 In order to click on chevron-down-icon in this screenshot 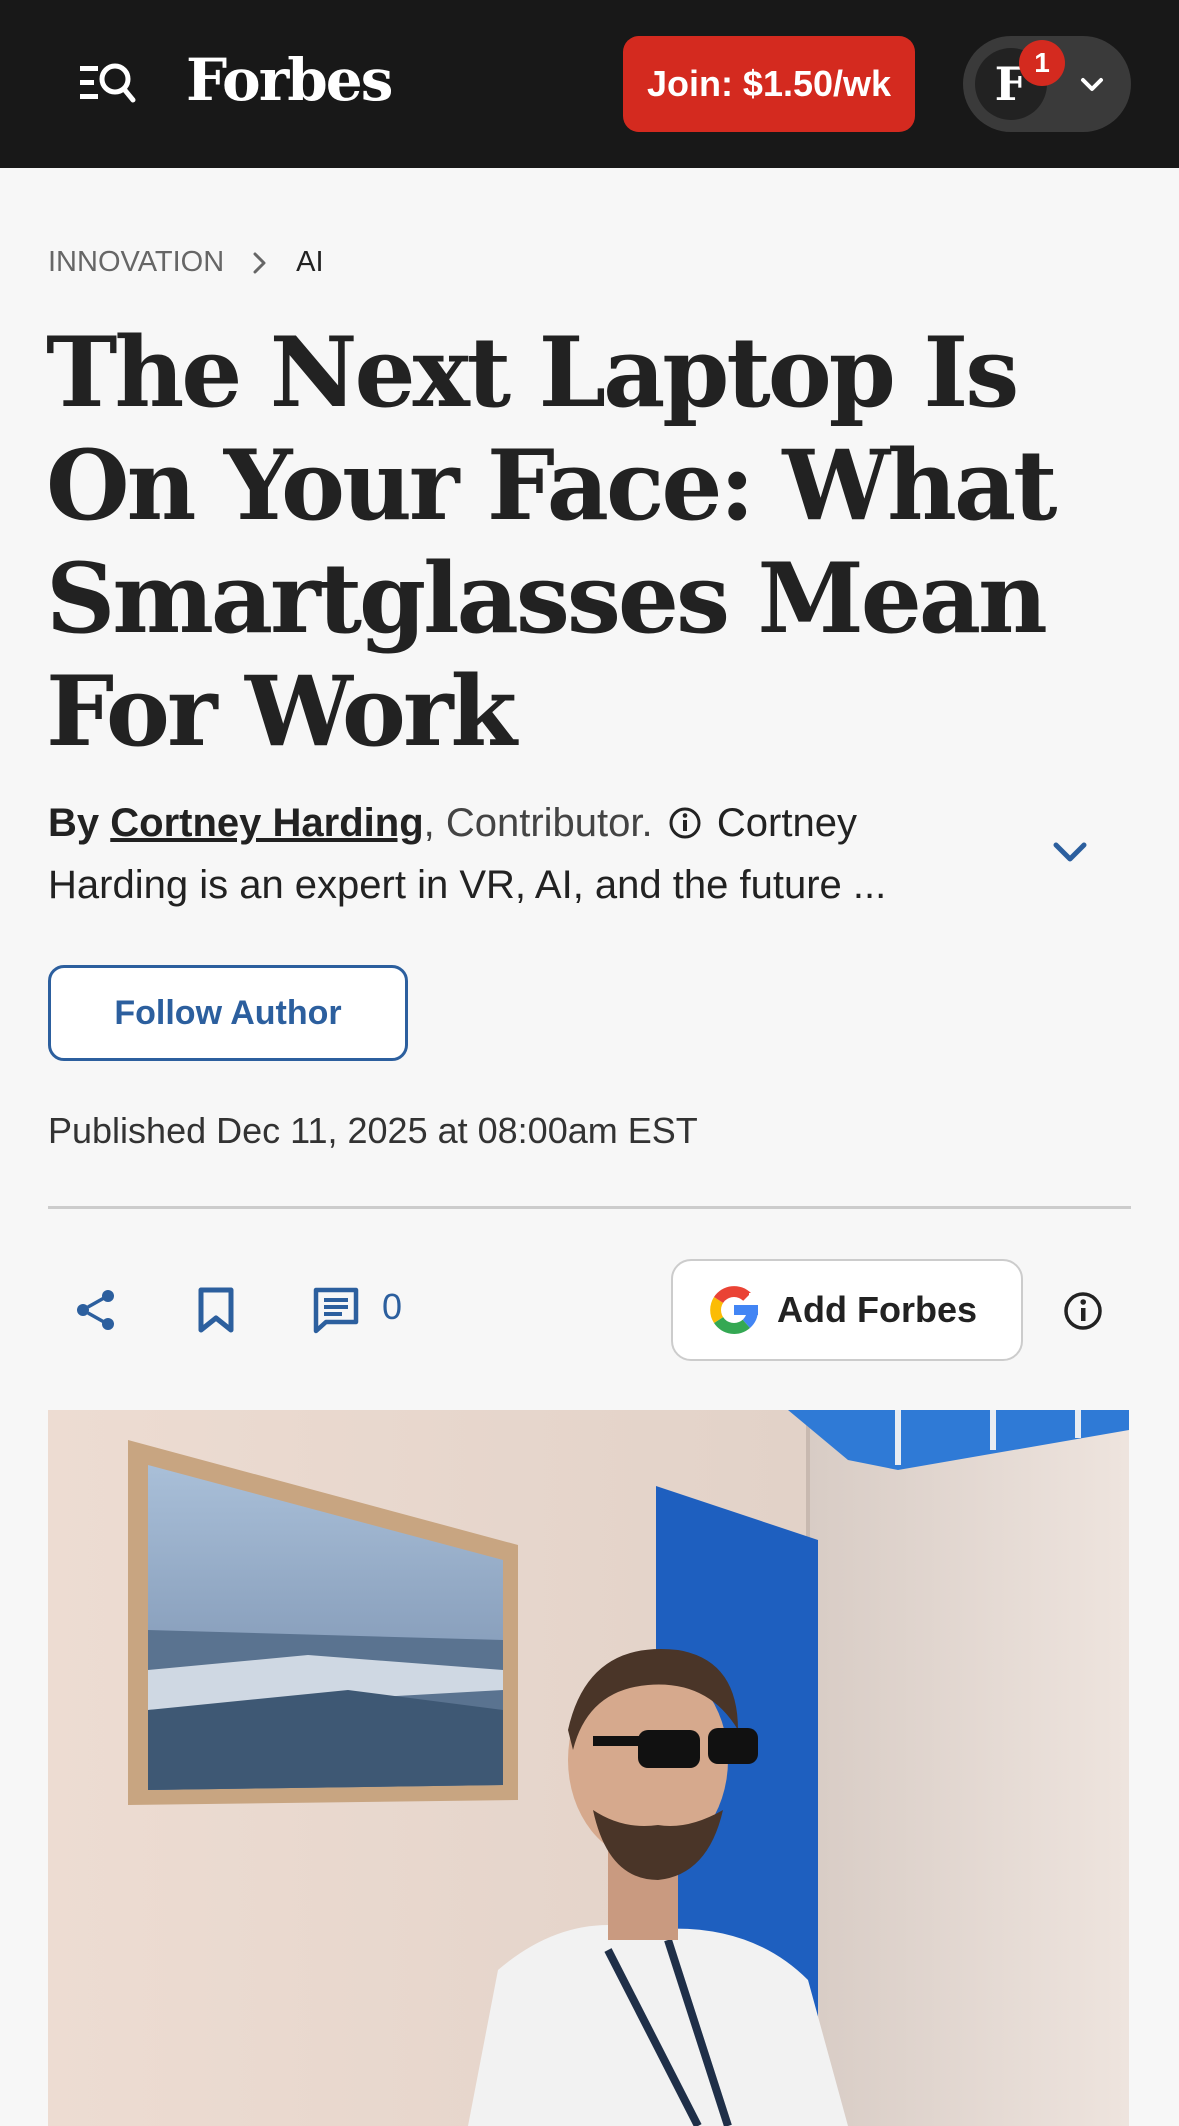, I will do `click(1092, 84)`.